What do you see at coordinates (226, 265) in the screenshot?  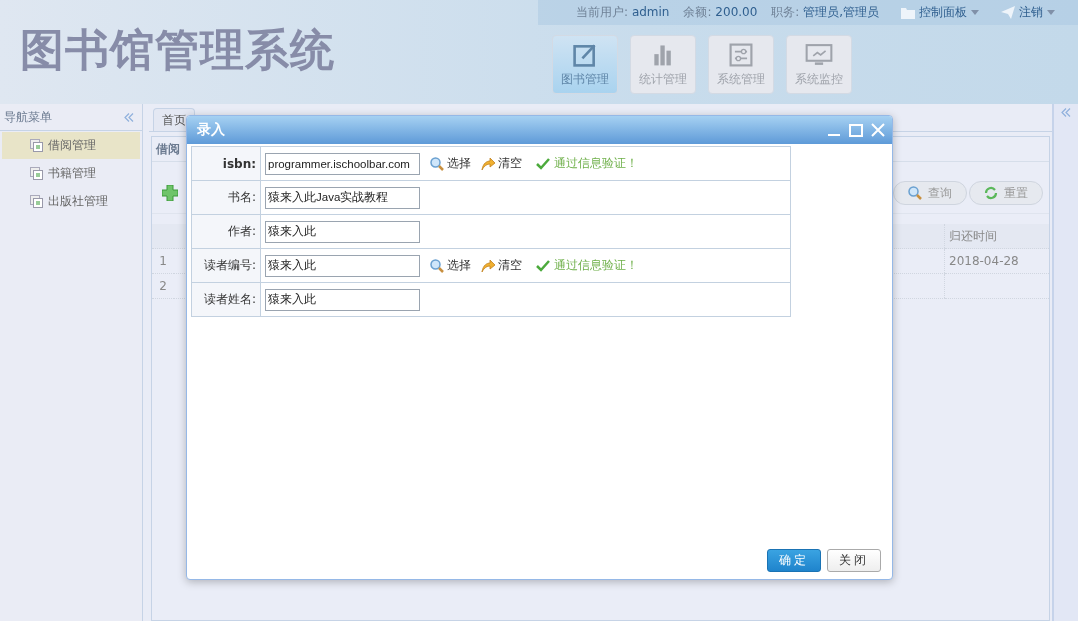 I see `field-label: 读者编号:` at bounding box center [226, 265].